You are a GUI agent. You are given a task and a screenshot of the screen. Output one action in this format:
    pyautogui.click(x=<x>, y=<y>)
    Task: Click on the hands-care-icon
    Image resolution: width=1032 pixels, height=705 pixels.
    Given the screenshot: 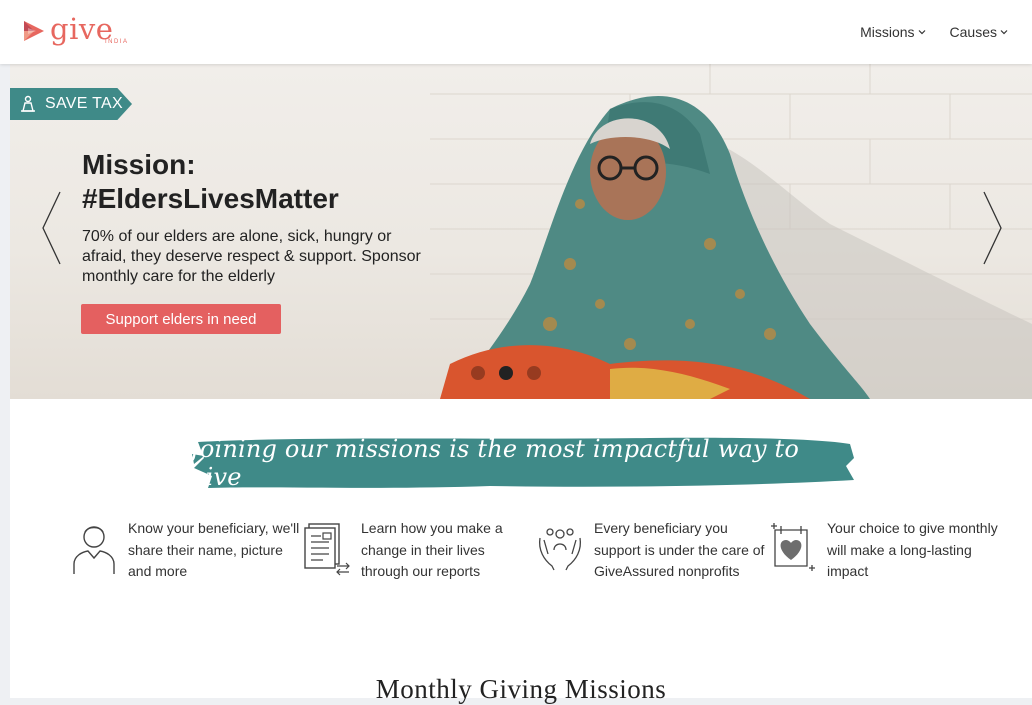 What is the action you would take?
    pyautogui.click(x=560, y=549)
    